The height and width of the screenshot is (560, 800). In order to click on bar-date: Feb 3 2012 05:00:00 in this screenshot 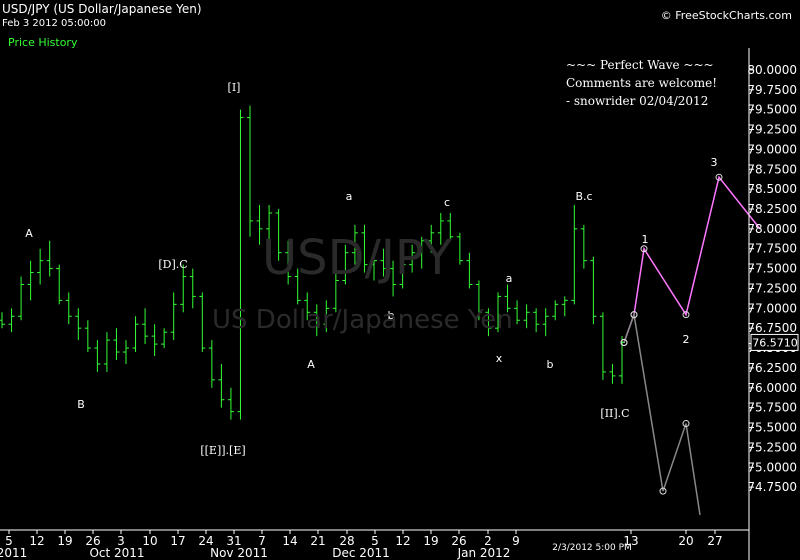, I will do `click(54, 23)`.